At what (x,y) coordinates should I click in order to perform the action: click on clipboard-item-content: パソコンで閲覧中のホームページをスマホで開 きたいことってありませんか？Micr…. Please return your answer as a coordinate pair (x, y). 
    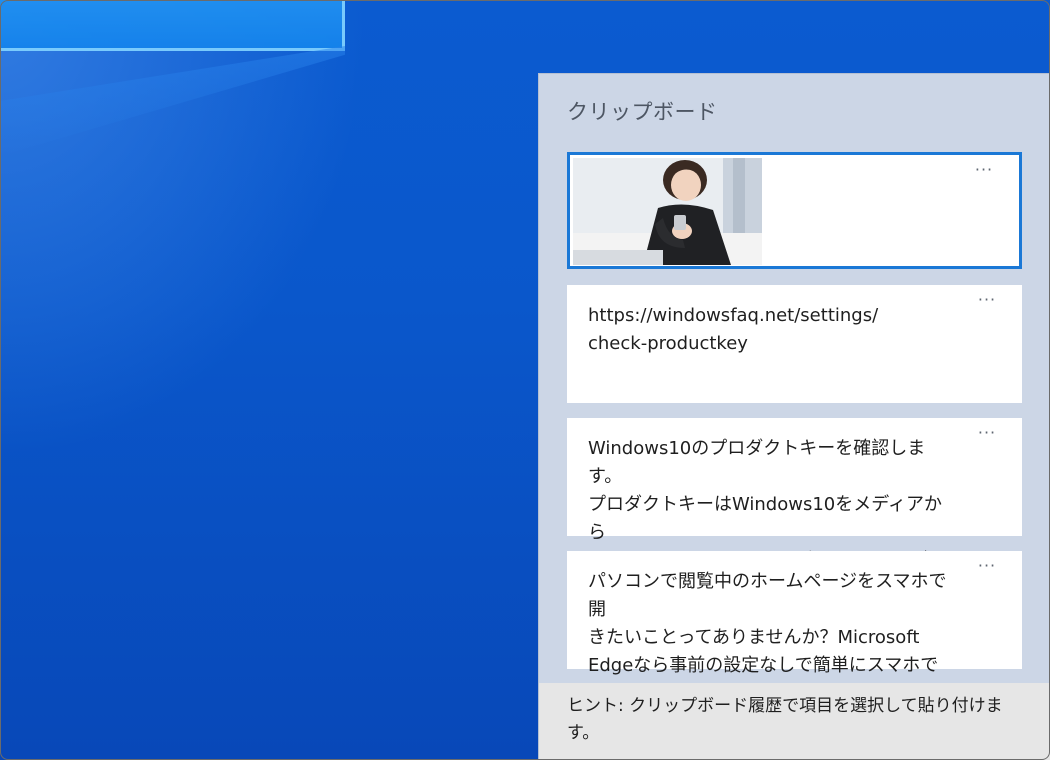
    Looking at the image, I should click on (767, 623).